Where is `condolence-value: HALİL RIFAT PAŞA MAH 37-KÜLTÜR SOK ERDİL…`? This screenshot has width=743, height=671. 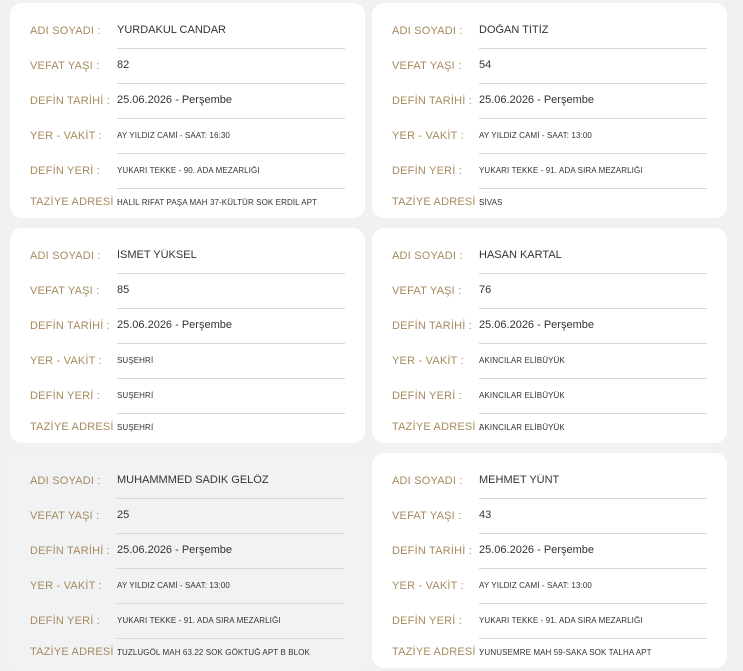 condolence-value: HALİL RIFAT PAŞA MAH 37-KÜLTÜR SOK ERDİL… is located at coordinates (217, 202).